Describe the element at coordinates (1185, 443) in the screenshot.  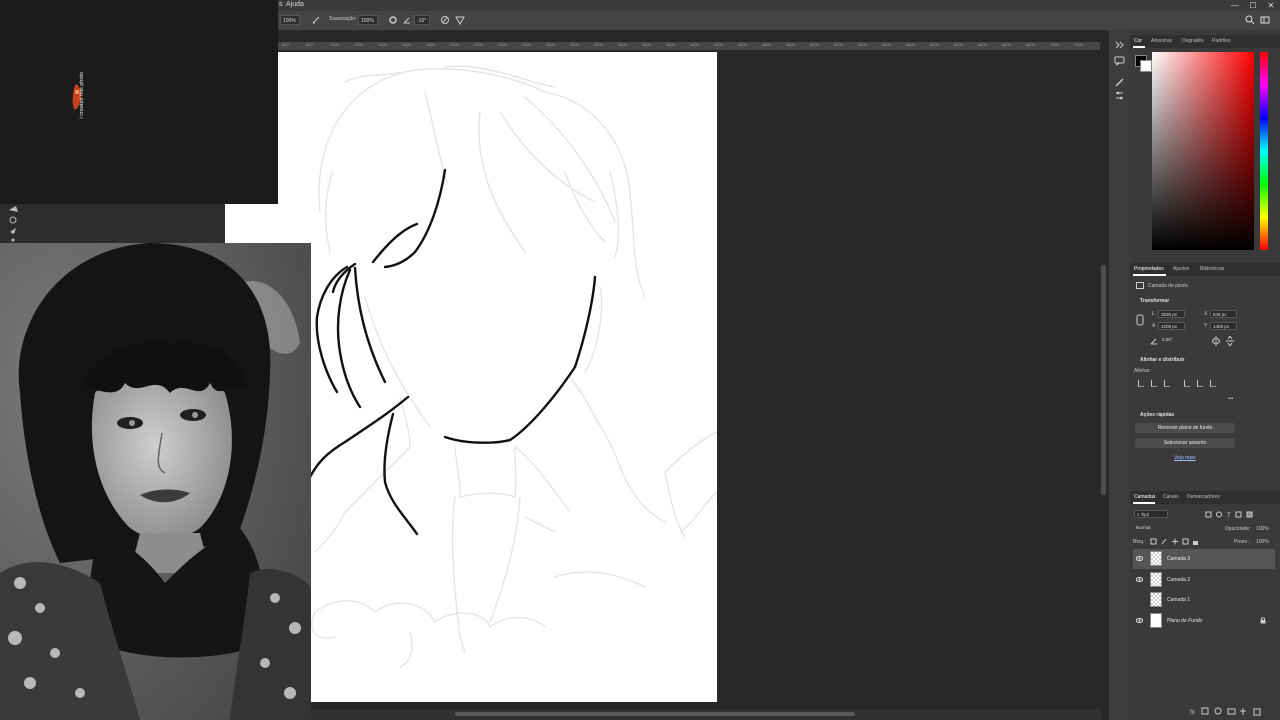
I see `select-subject-button: Selecionar assunto` at that location.